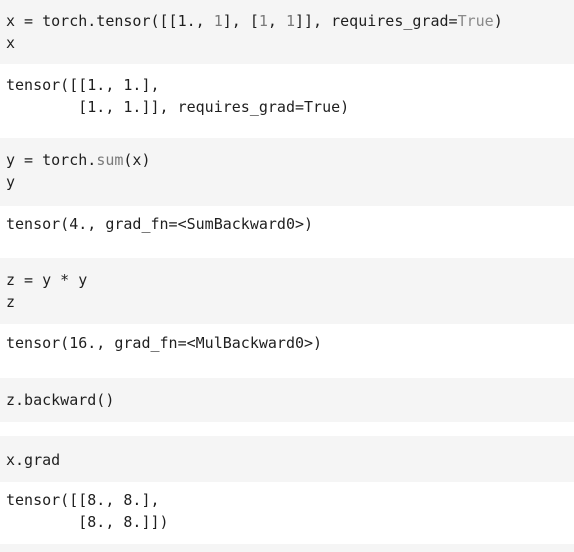  I want to click on code-text: ]], requires_grad=, so click(376, 21).